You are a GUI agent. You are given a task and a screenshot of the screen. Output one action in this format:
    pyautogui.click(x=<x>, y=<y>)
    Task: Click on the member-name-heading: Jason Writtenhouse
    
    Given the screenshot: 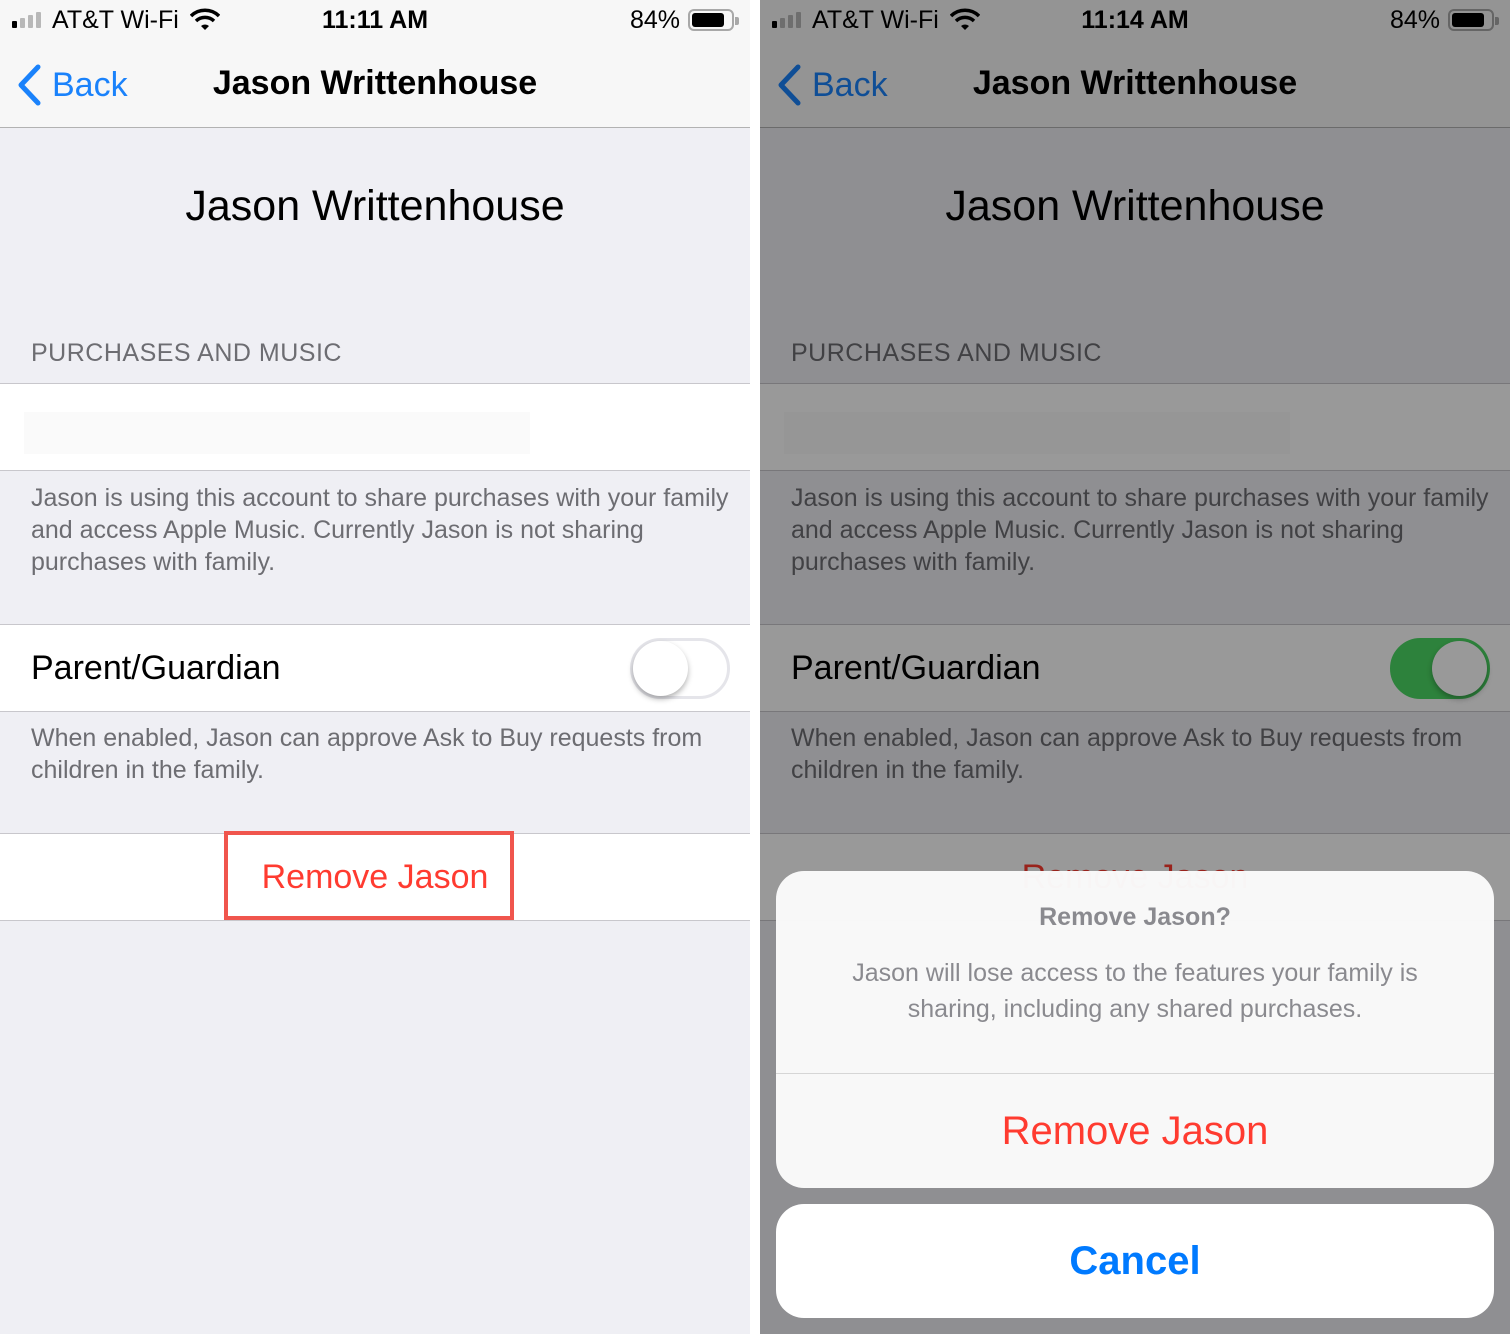 What is the action you would take?
    pyautogui.click(x=375, y=206)
    